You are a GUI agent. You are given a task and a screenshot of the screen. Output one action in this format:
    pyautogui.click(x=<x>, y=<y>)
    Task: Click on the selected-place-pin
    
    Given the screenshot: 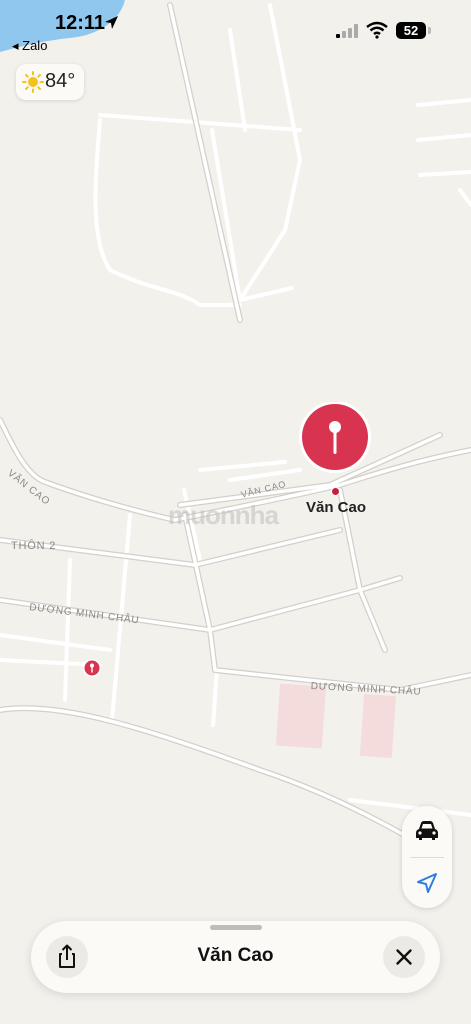 What is the action you would take?
    pyautogui.click(x=335, y=438)
    